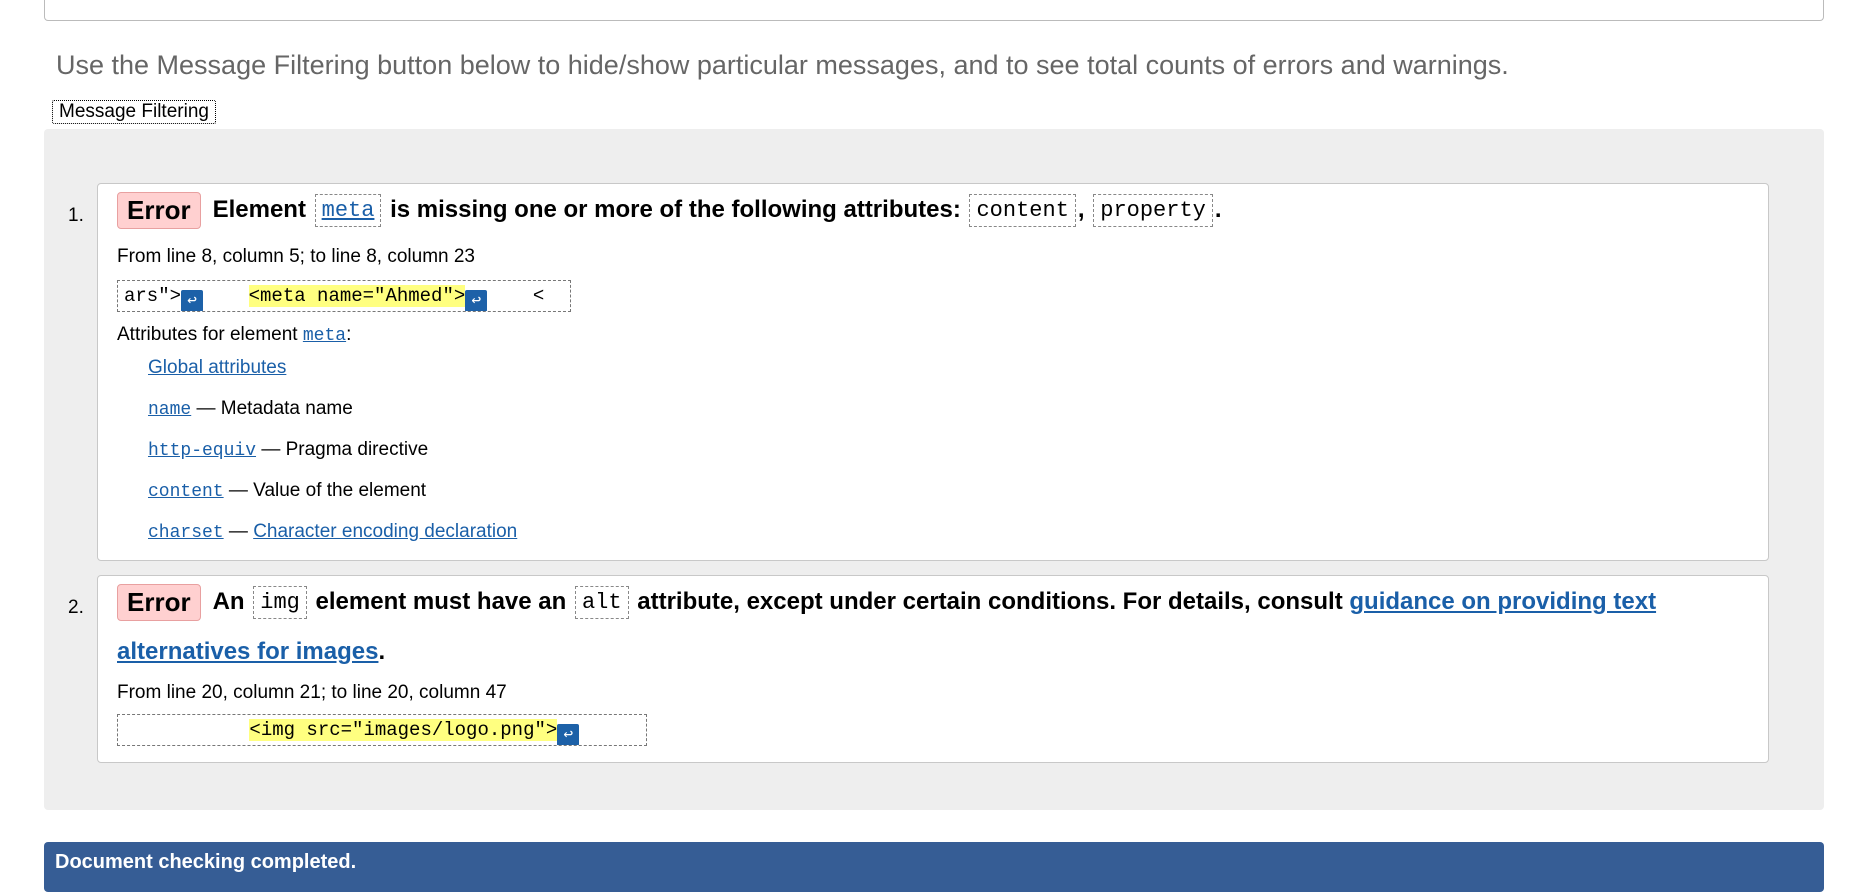 Image resolution: width=1867 pixels, height=892 pixels. Describe the element at coordinates (169, 410) in the screenshot. I see `name-attribute-link: name` at that location.